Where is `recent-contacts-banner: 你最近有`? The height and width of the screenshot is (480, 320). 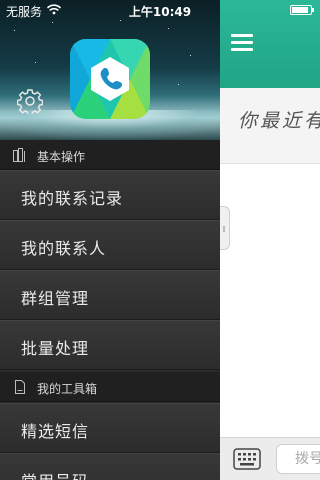
recent-contacts-banner: 你最近有 is located at coordinates (270, 126).